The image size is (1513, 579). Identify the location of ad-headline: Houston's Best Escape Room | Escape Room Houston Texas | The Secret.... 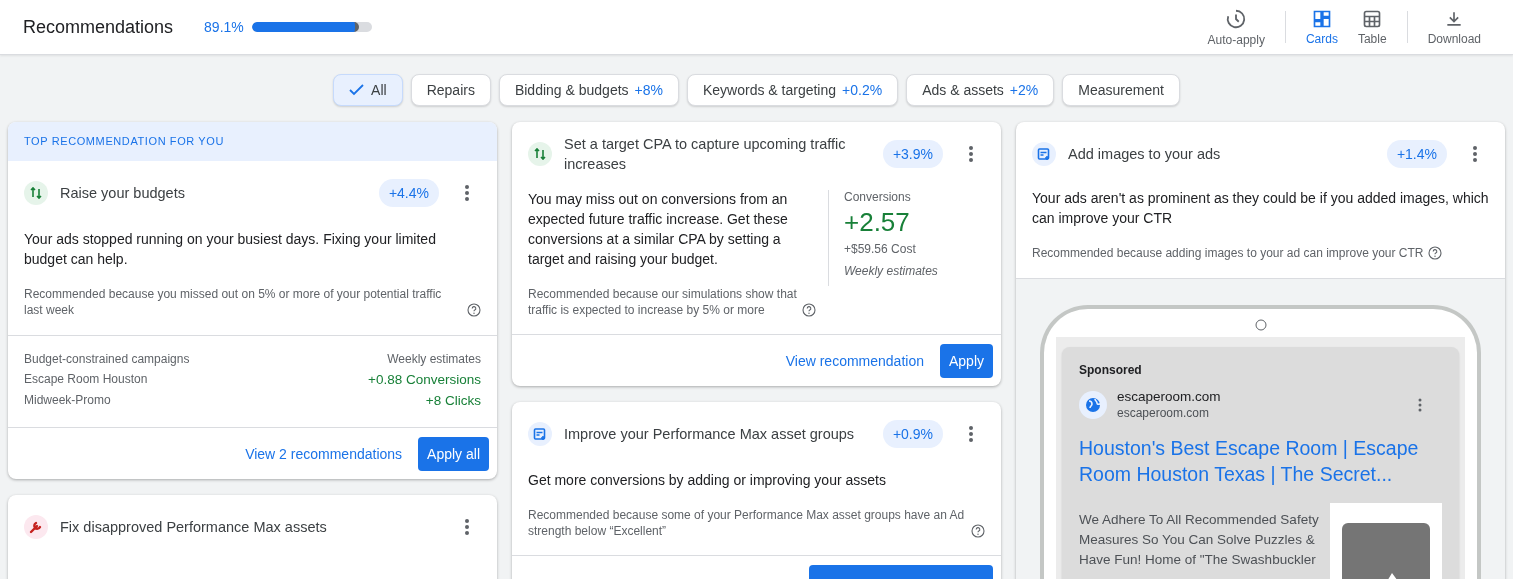
(1260, 461).